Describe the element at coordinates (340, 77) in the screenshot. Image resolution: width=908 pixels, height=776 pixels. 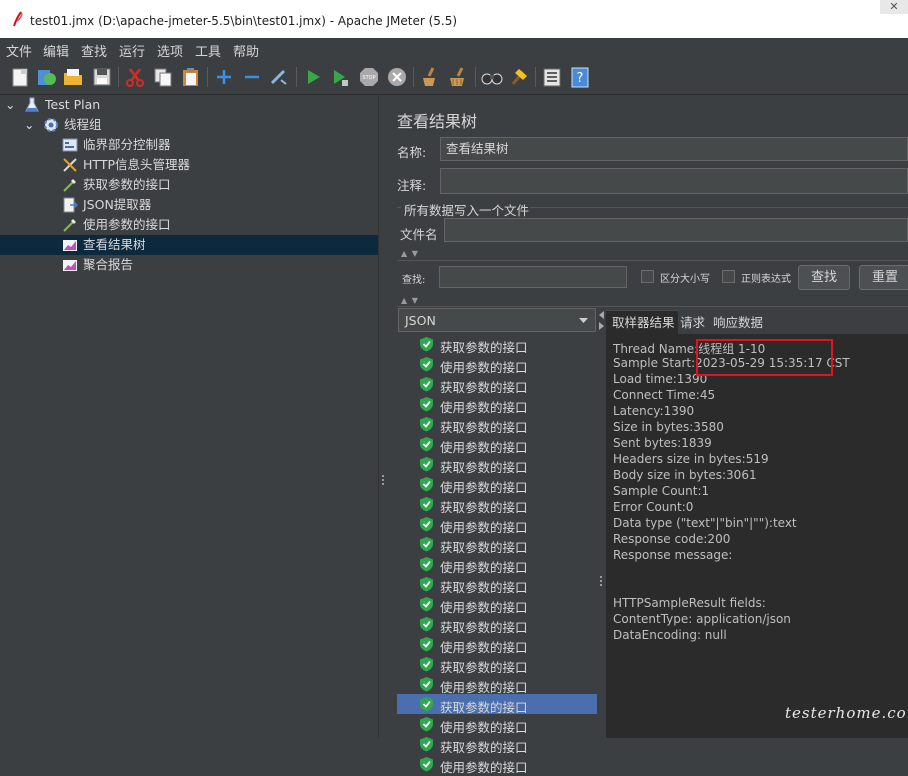
I see `start-no-pause-icon` at that location.